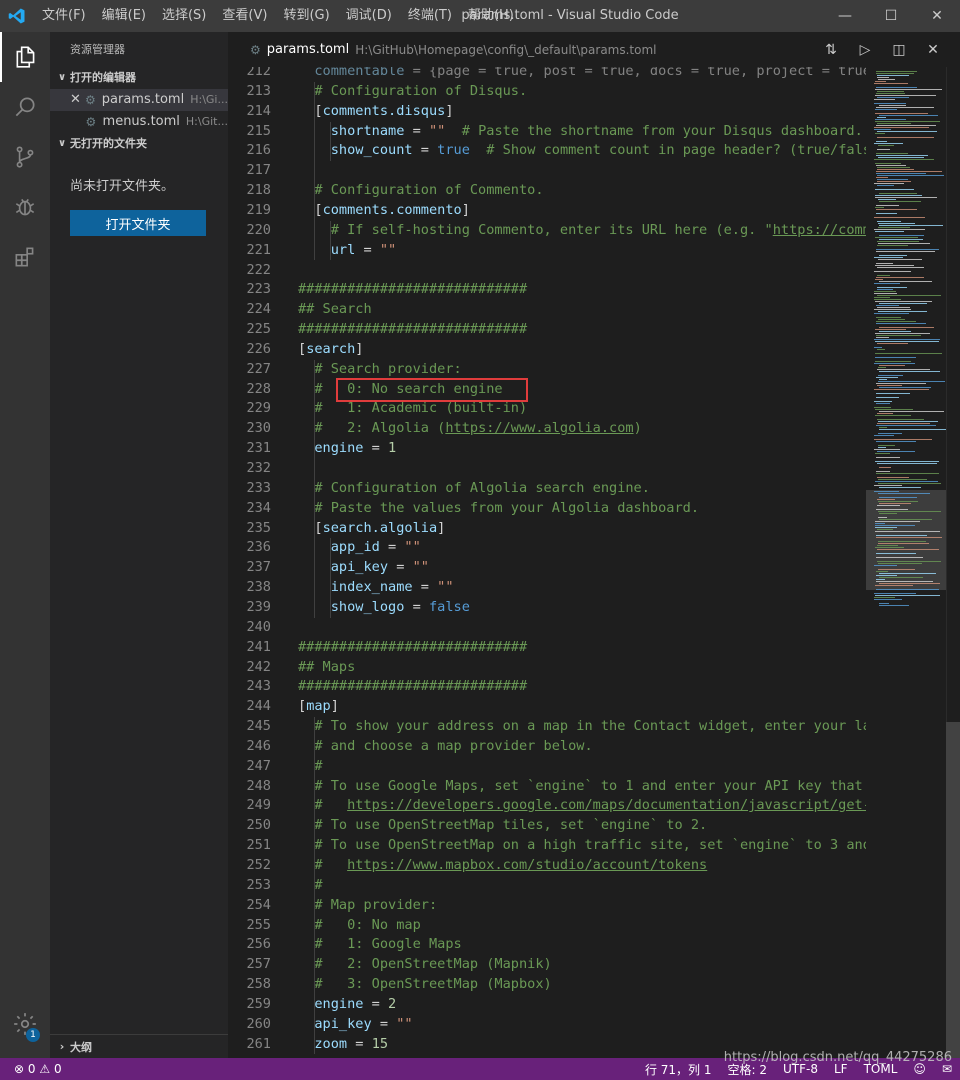 This screenshot has width=960, height=1080. What do you see at coordinates (547, 985) in the screenshot?
I see `code-line: 258 # 3: OpenStreetMap (Mapbox)` at bounding box center [547, 985].